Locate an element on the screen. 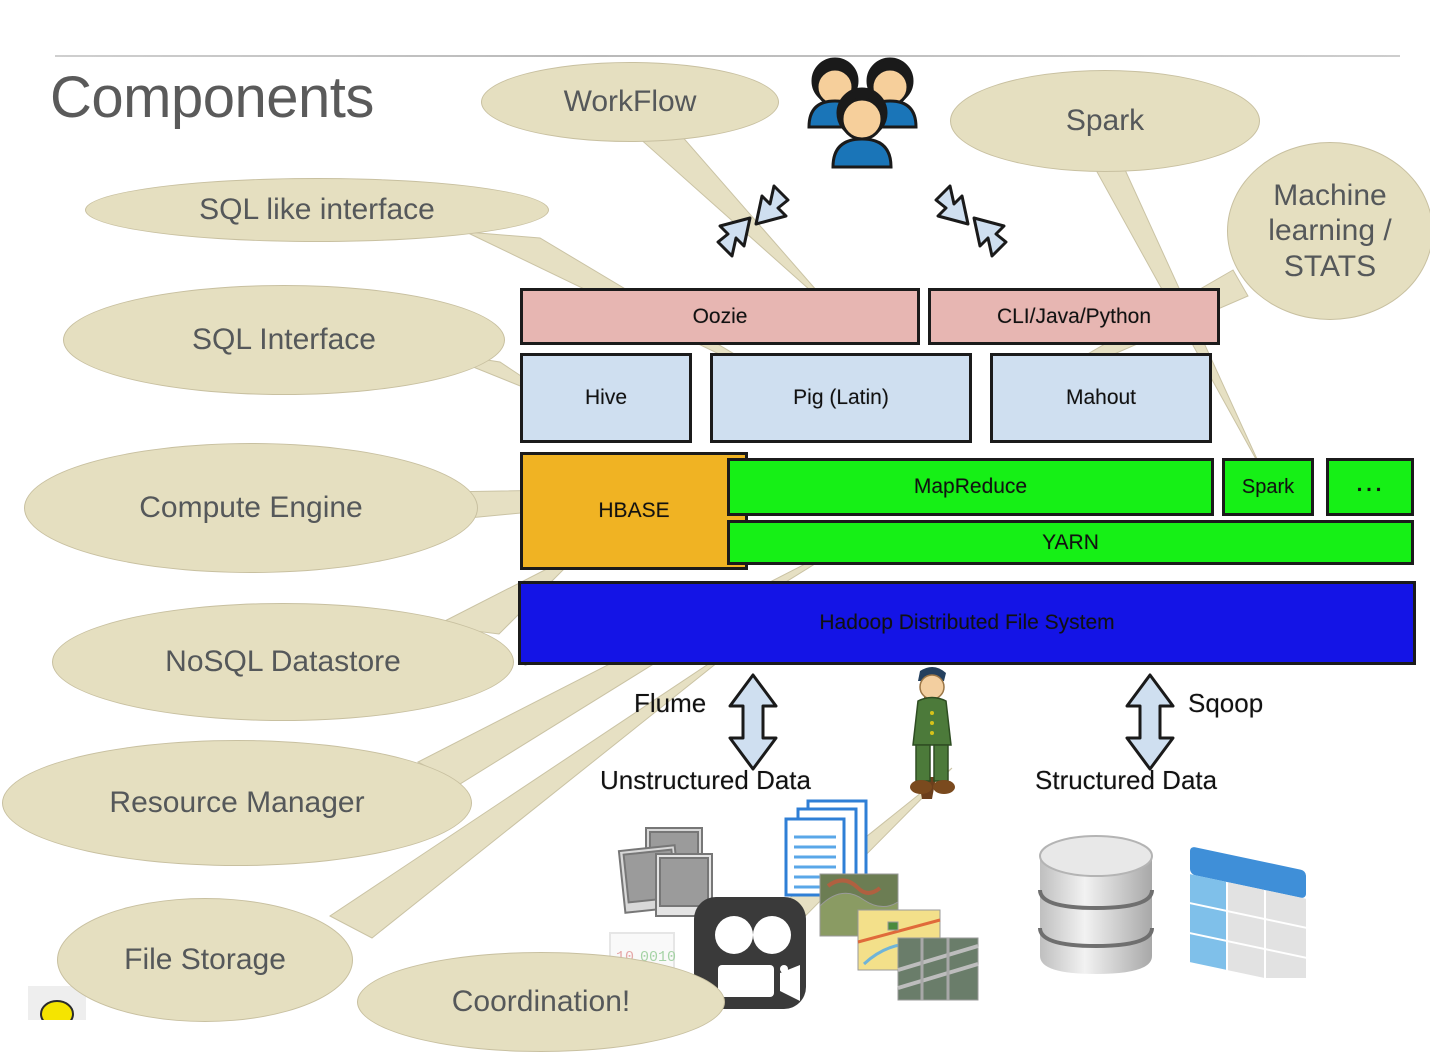  callout-label: WorkFlow is located at coordinates (630, 102).